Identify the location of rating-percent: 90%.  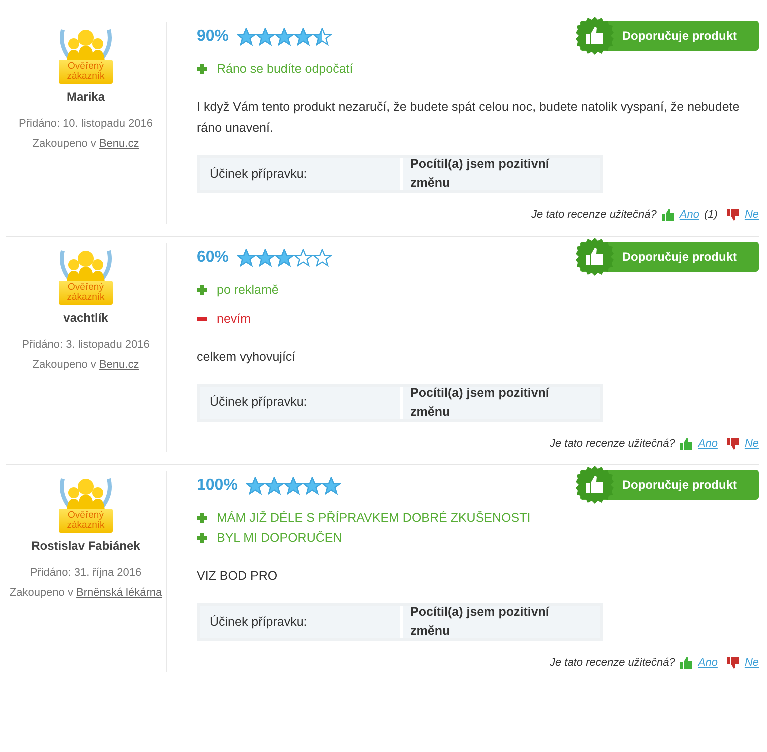
(213, 37).